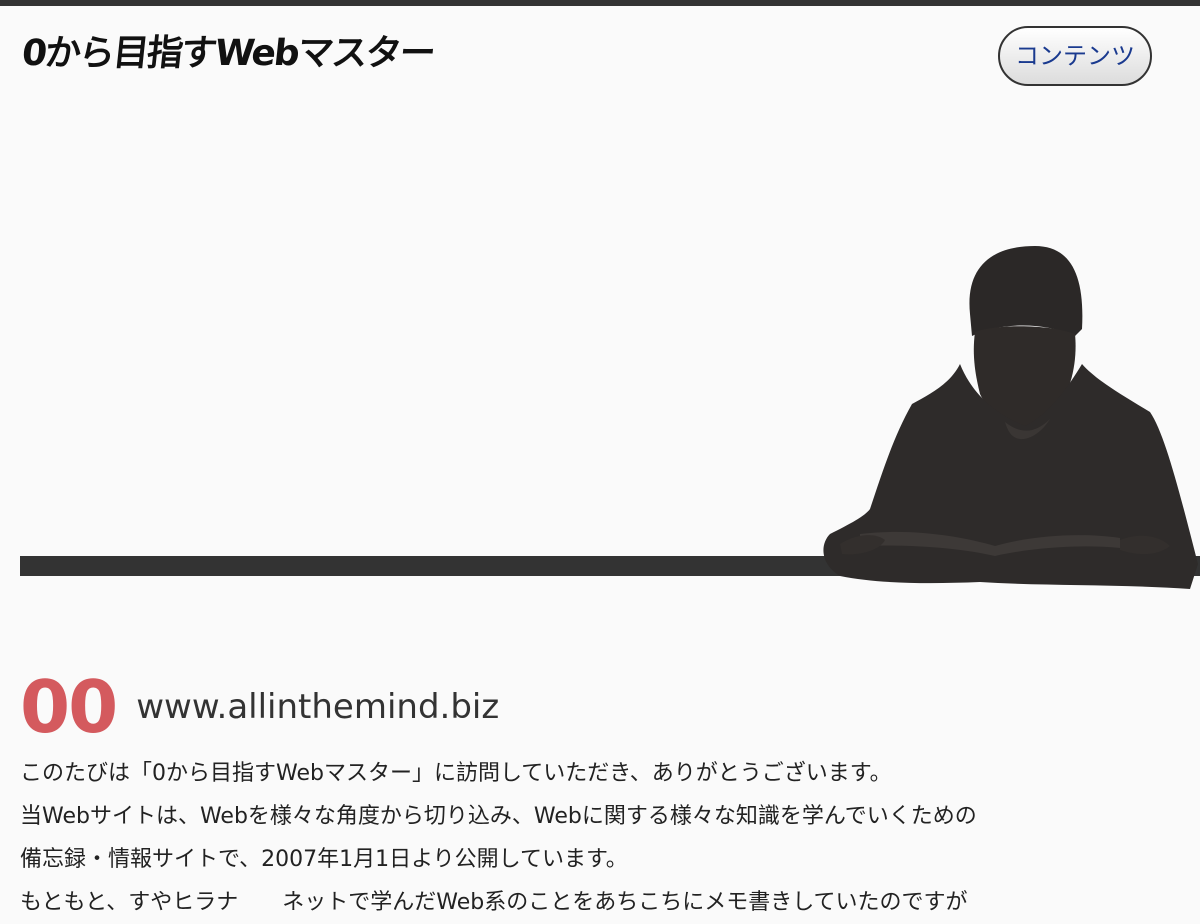 The height and width of the screenshot is (924, 1200). What do you see at coordinates (227, 54) in the screenshot?
I see `site-logo: 0から目指すWebマスター` at bounding box center [227, 54].